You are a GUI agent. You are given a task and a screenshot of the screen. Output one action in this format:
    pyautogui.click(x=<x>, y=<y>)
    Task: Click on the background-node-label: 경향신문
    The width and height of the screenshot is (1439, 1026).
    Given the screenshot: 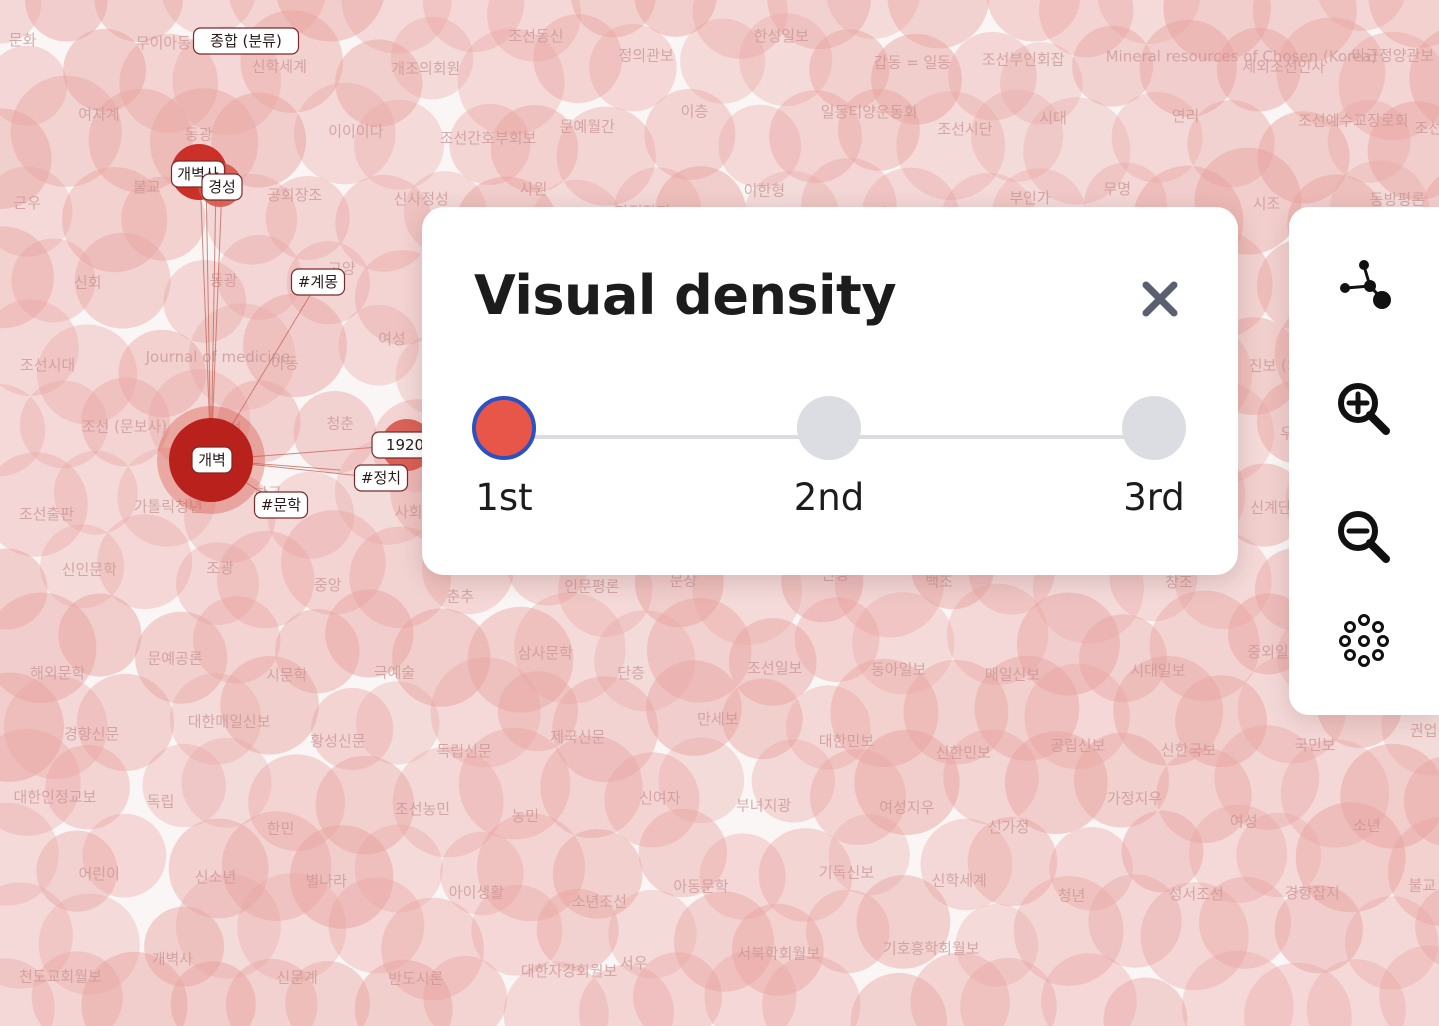 What is the action you would take?
    pyautogui.click(x=91, y=734)
    